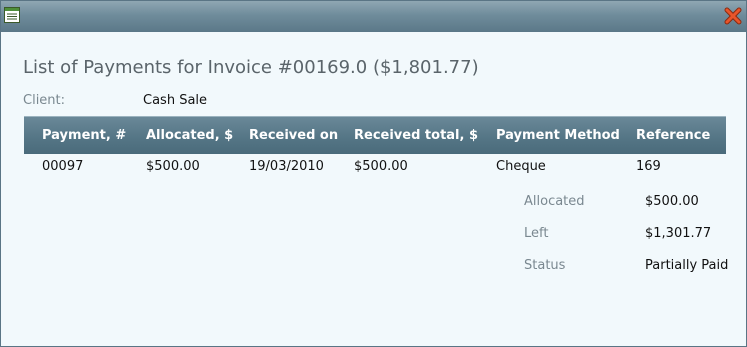  I want to click on column-header-received-total: Received total, $, so click(416, 135).